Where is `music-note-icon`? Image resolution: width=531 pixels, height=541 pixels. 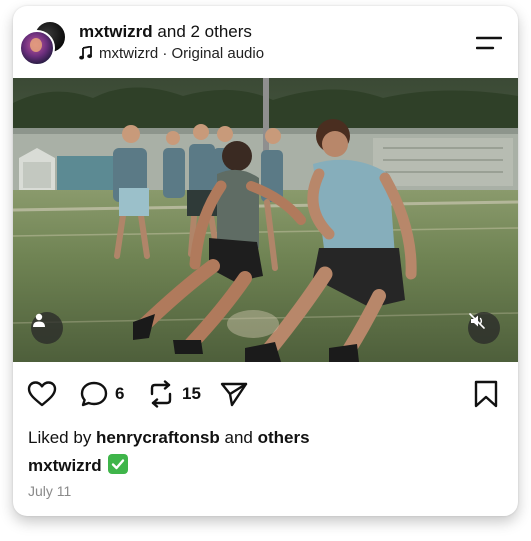
music-note-icon is located at coordinates (85, 53).